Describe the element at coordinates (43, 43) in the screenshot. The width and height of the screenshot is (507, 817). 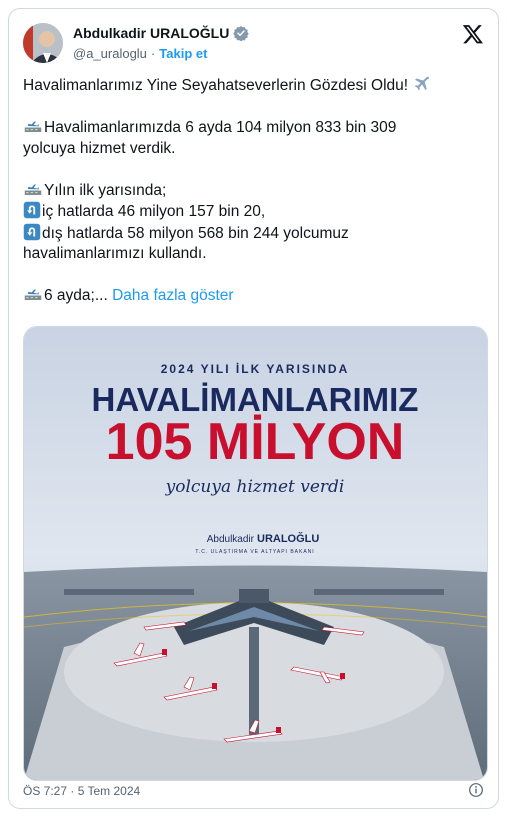
I see `avatar` at that location.